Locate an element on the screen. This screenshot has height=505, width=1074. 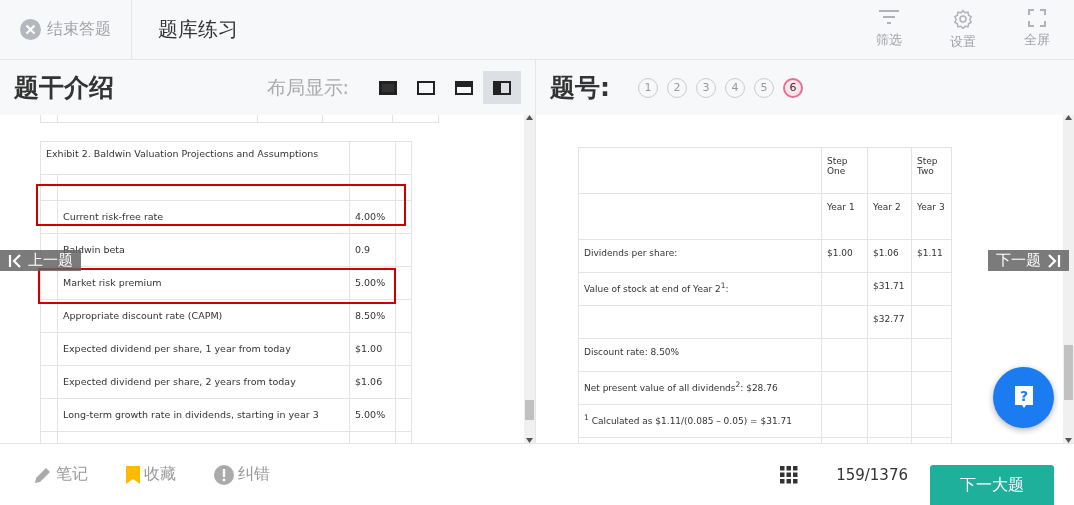
next-question-button: 下一题 is located at coordinates (1028, 260).